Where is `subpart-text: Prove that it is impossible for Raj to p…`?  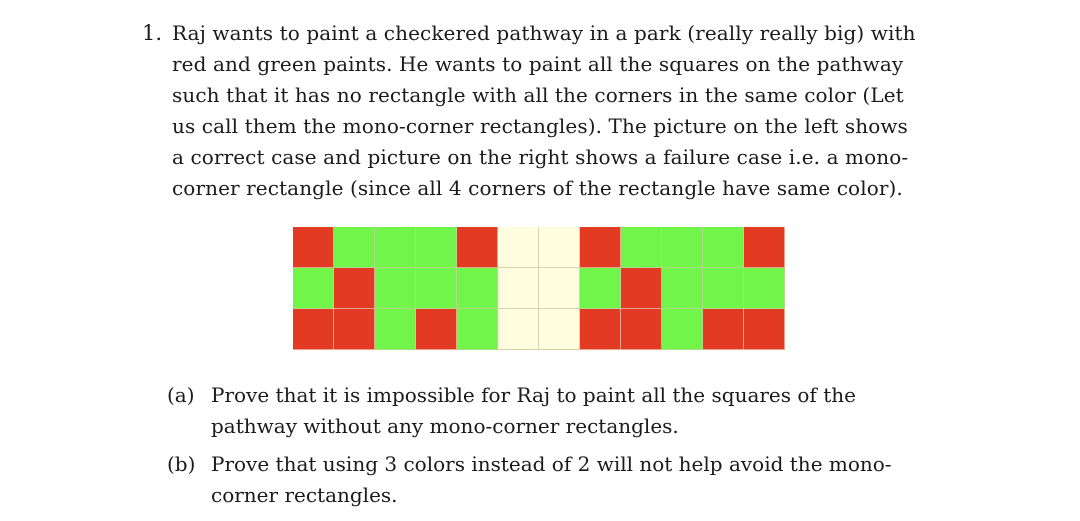
subpart-text: Prove that it is impossible for Raj to p… is located at coordinates (533, 411).